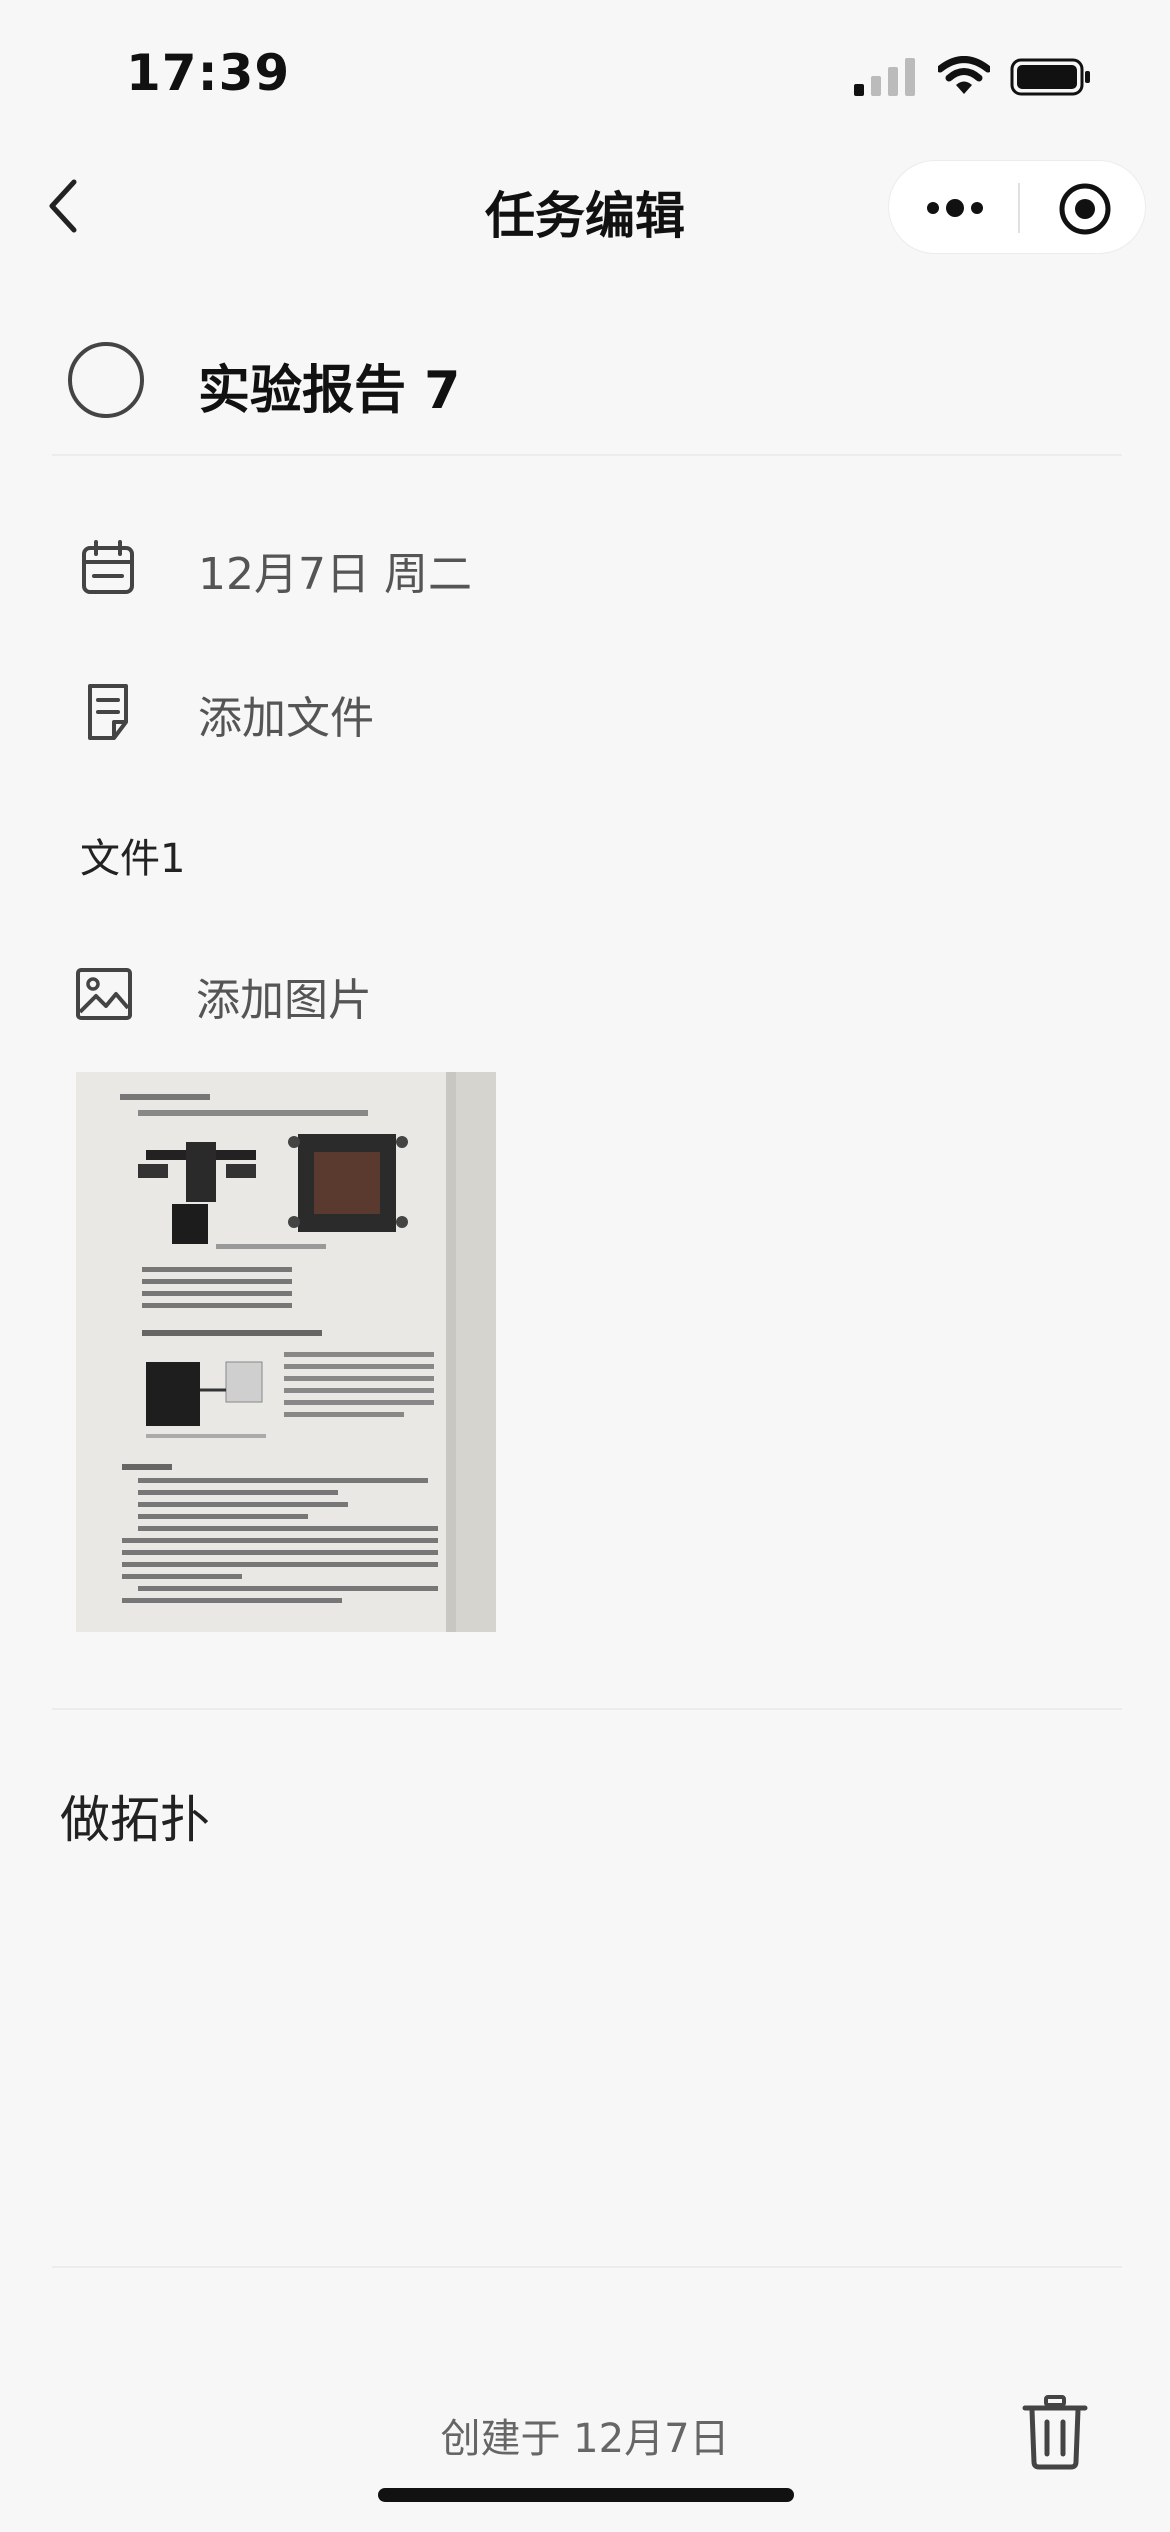  What do you see at coordinates (884, 77) in the screenshot?
I see `signal-icon` at bounding box center [884, 77].